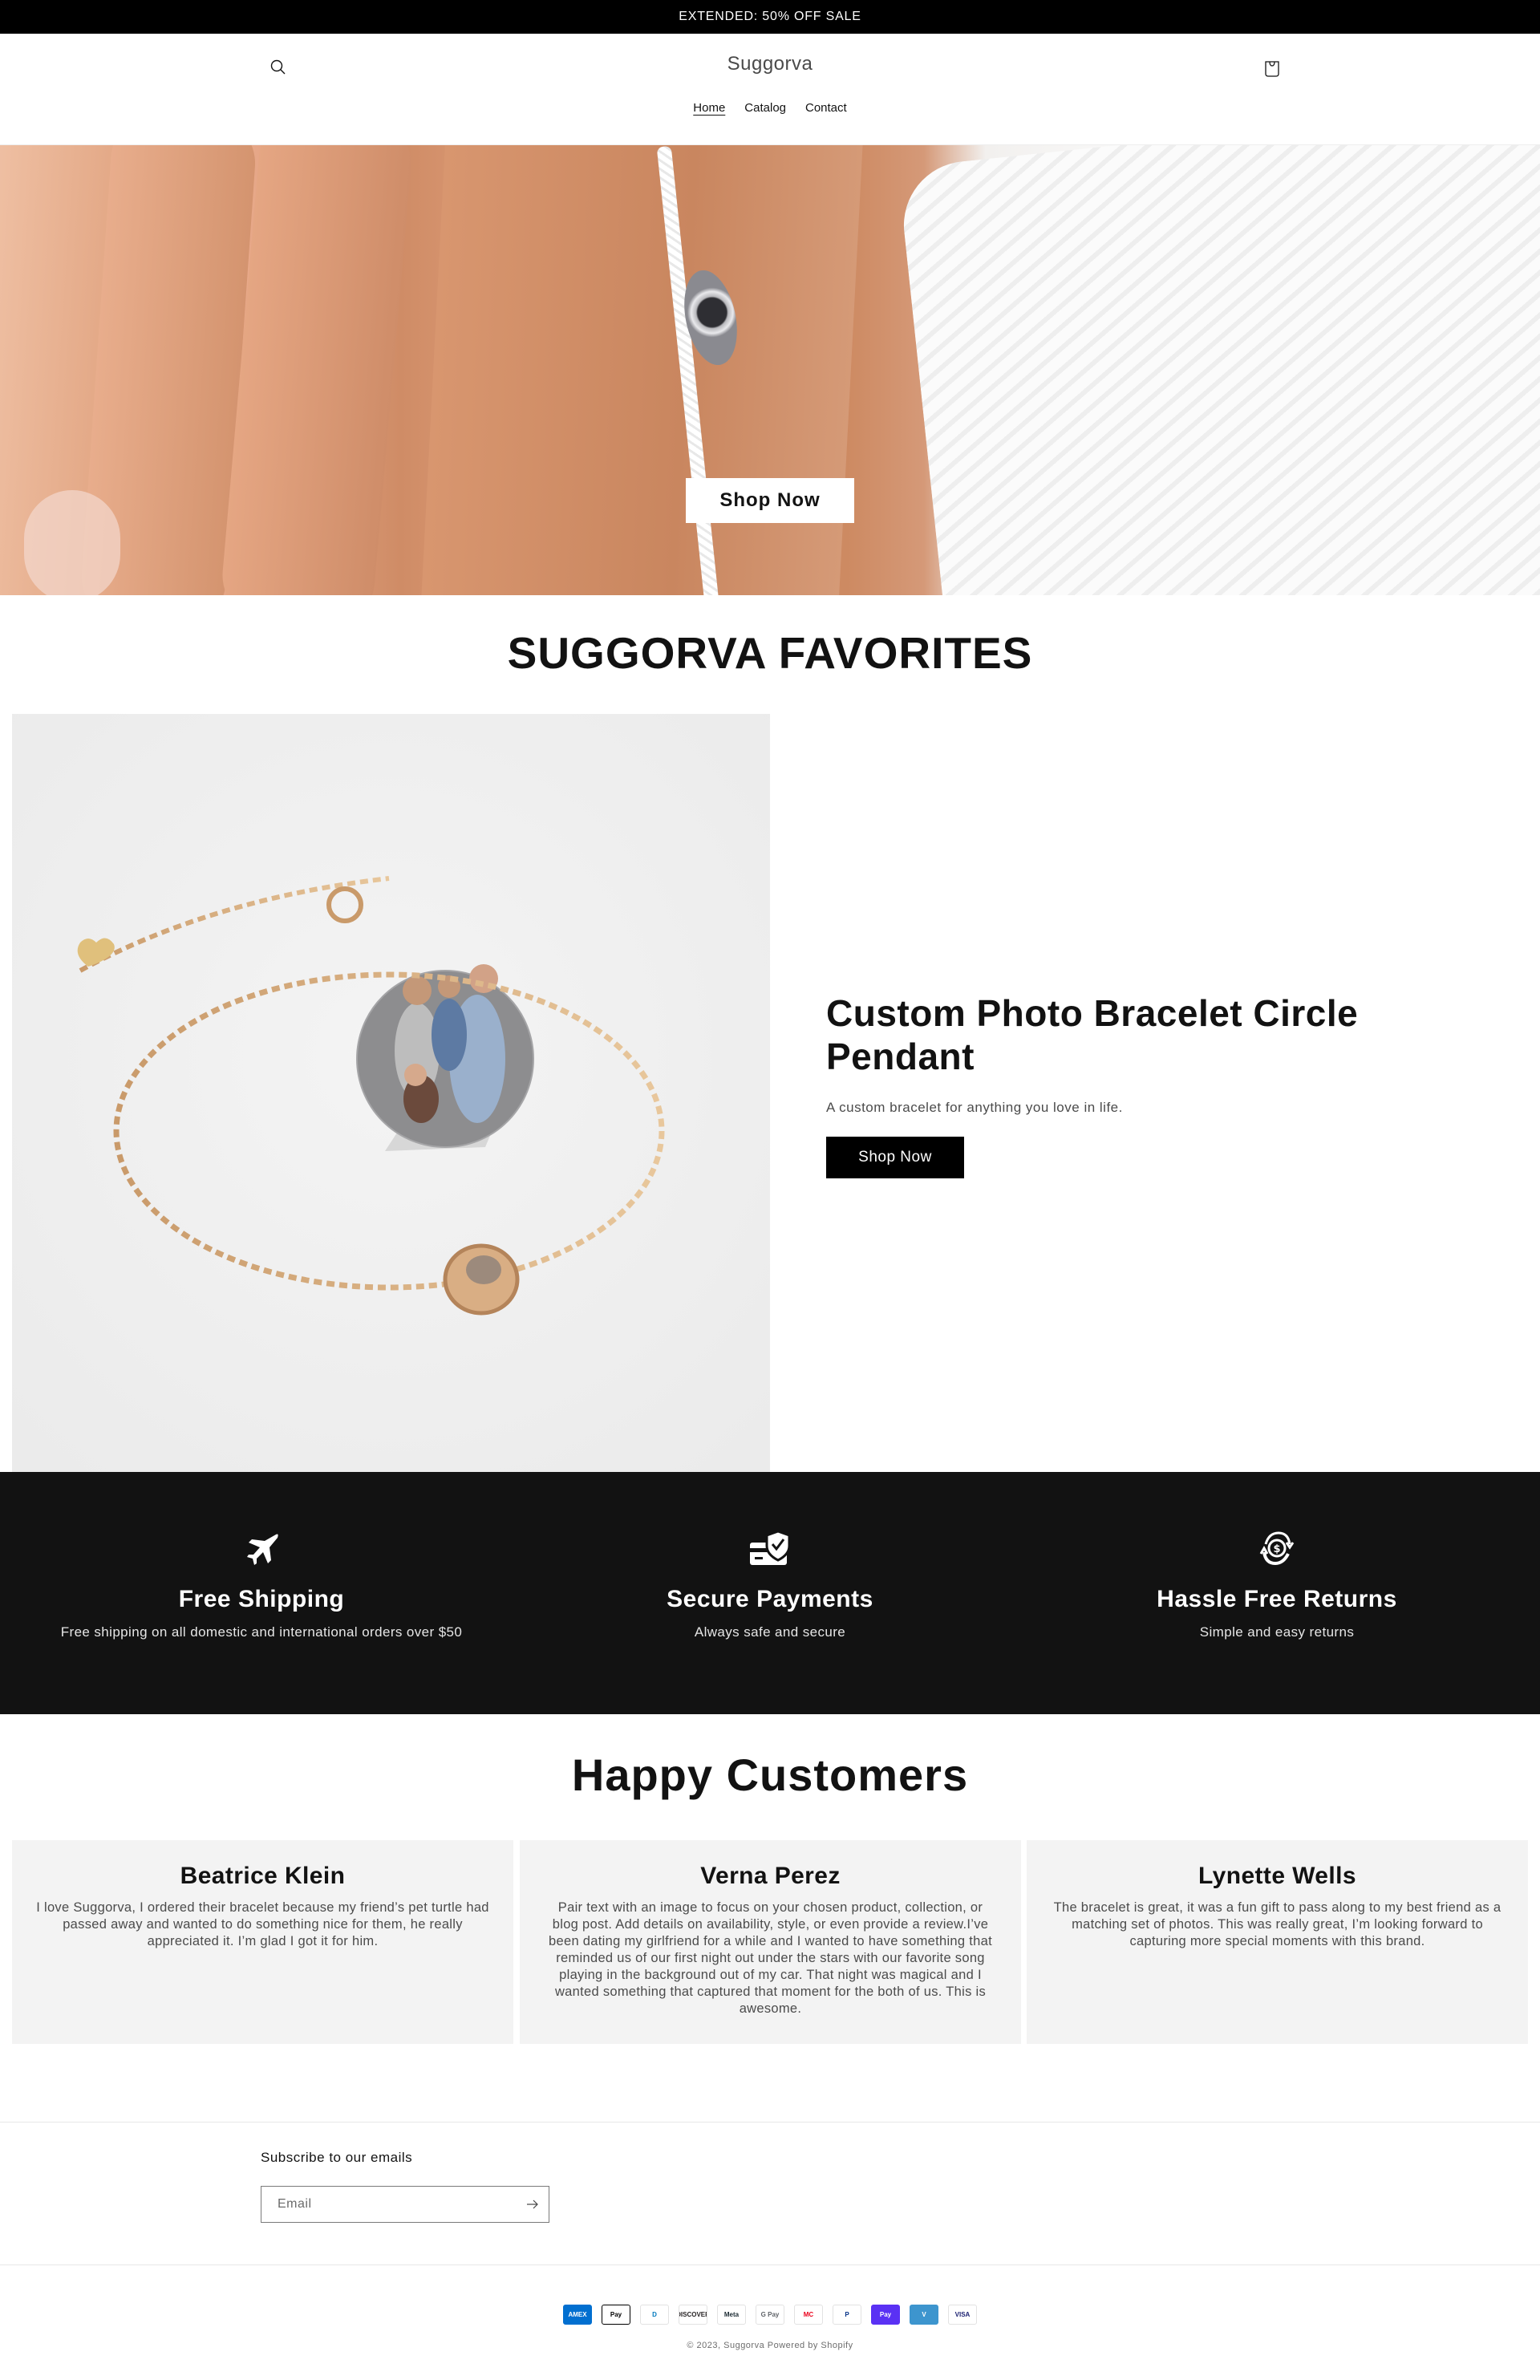 The image size is (1540, 2380). Describe the element at coordinates (826, 108) in the screenshot. I see `nav-contact: Contact` at that location.